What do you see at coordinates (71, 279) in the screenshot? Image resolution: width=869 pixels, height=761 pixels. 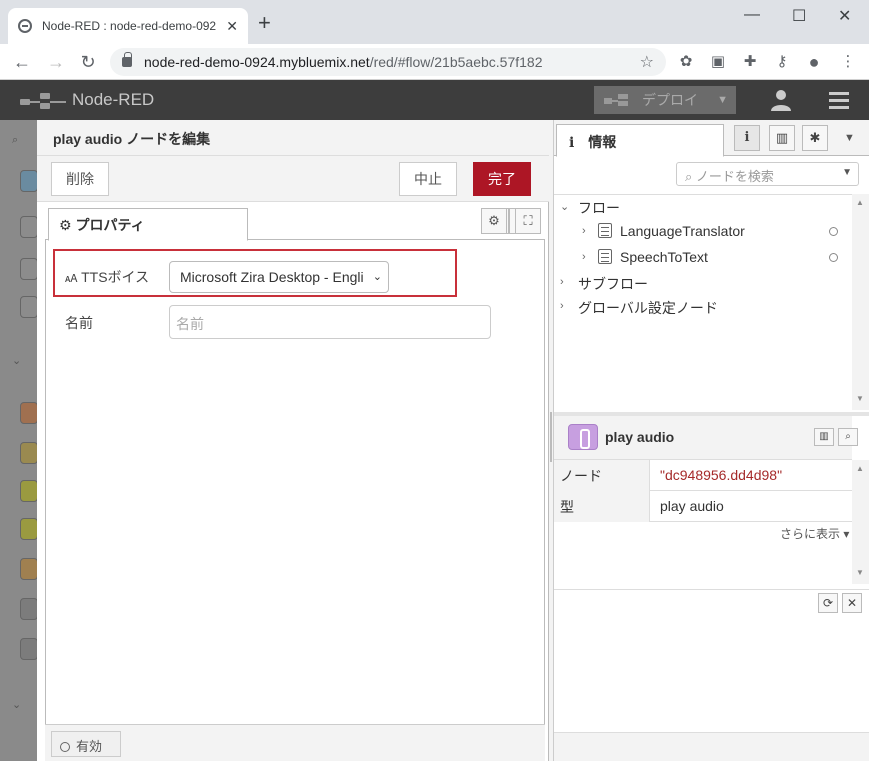 I see `language-icon: 🗚` at bounding box center [71, 279].